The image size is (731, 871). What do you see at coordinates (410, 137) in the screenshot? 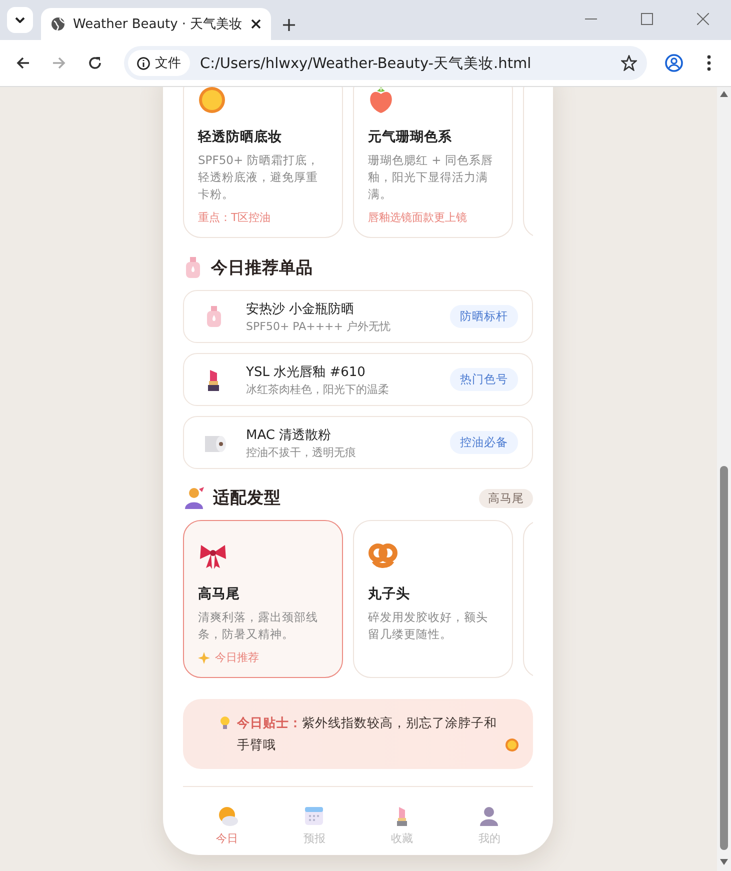
I see `card-title: 元气珊瑚色系` at bounding box center [410, 137].